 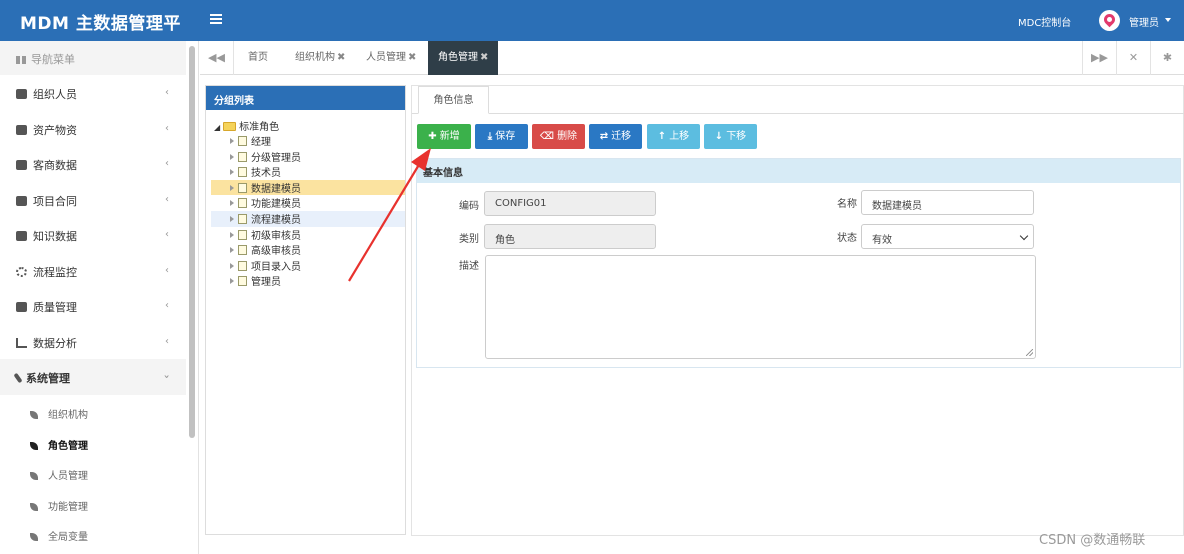 I want to click on sidebar-scrollbar, so click(x=192, y=242).